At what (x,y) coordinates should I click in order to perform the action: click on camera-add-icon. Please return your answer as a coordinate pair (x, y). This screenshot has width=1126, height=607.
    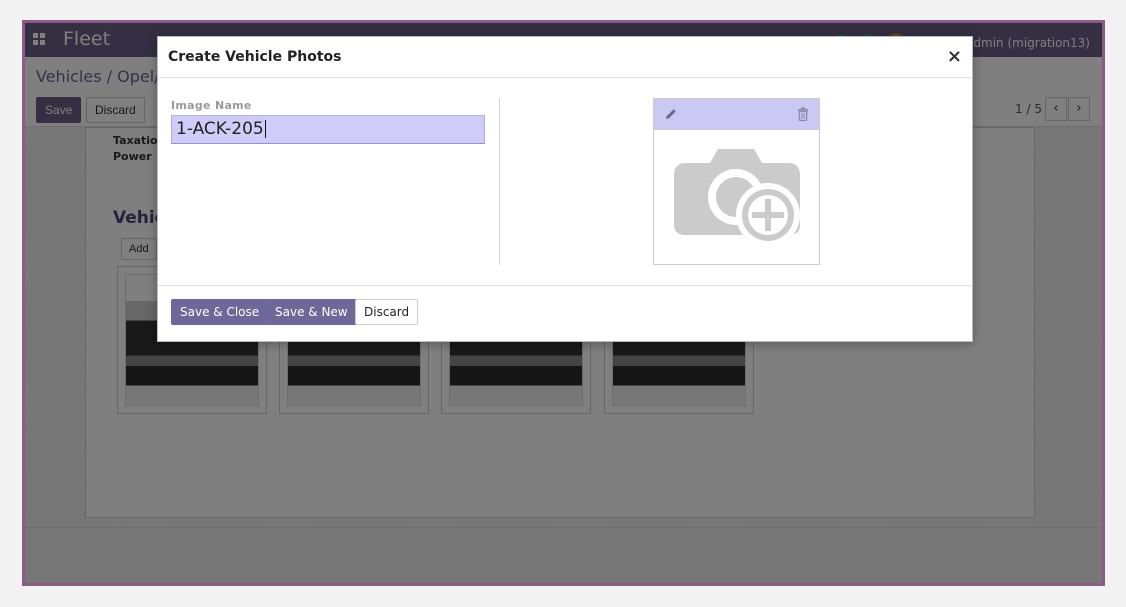
    Looking at the image, I should click on (737, 198).